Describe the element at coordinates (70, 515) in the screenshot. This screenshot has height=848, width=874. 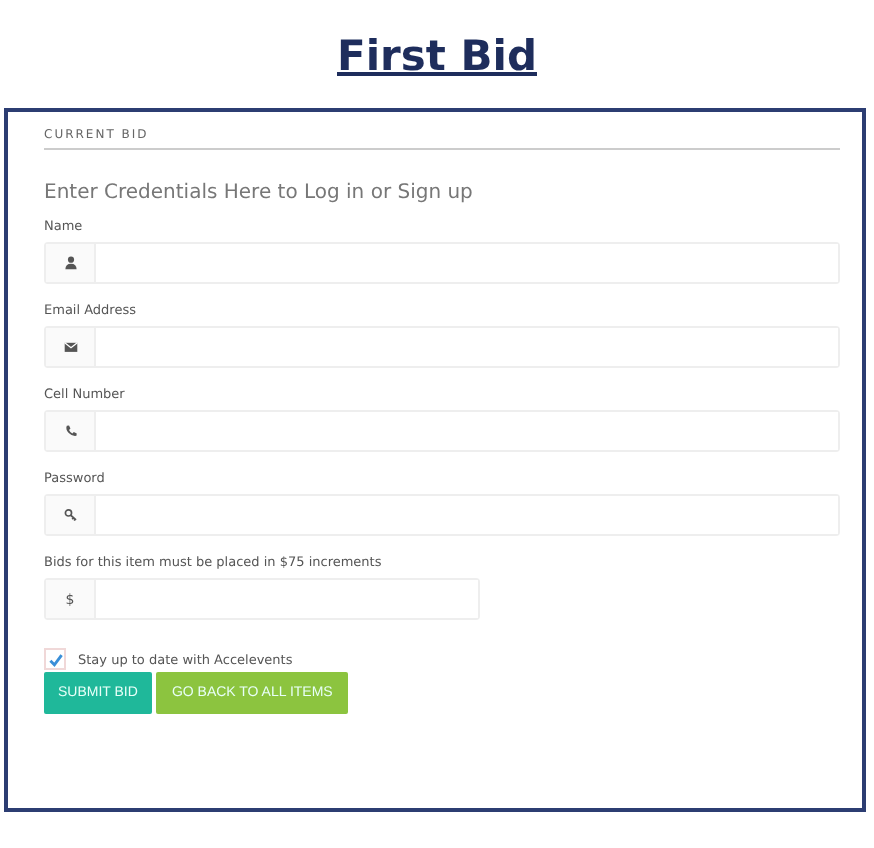
I see `key-icon` at that location.